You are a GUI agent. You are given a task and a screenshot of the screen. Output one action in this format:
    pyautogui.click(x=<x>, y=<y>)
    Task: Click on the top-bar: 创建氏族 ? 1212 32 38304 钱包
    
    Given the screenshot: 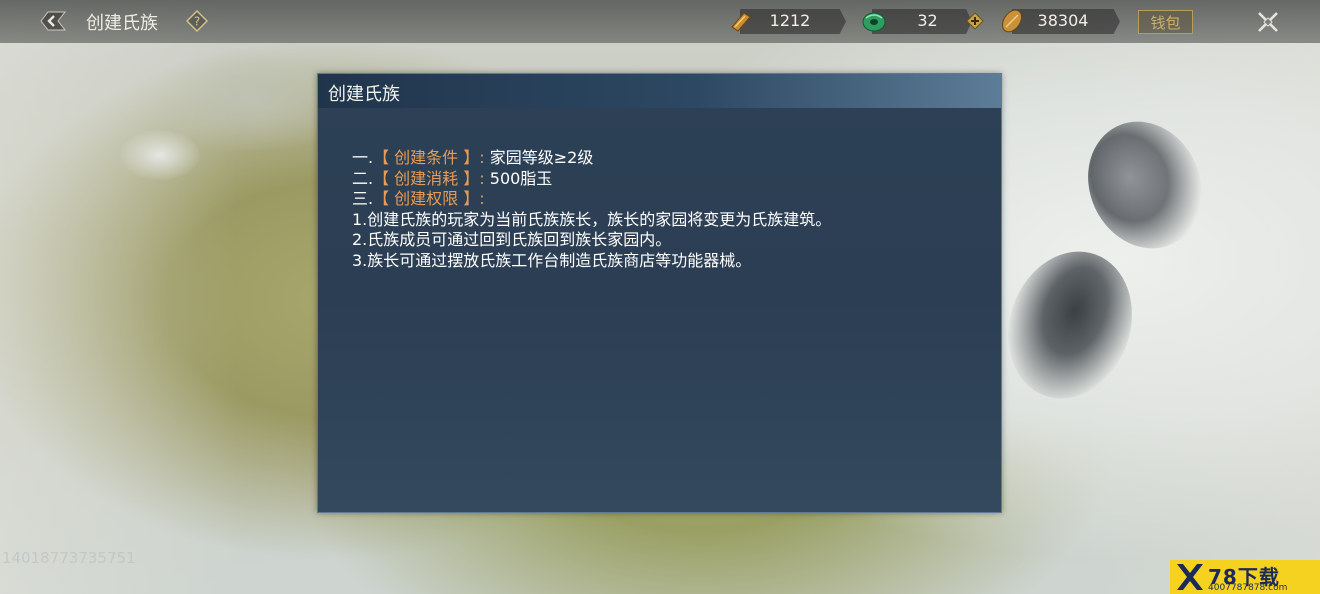 What is the action you would take?
    pyautogui.click(x=660, y=21)
    